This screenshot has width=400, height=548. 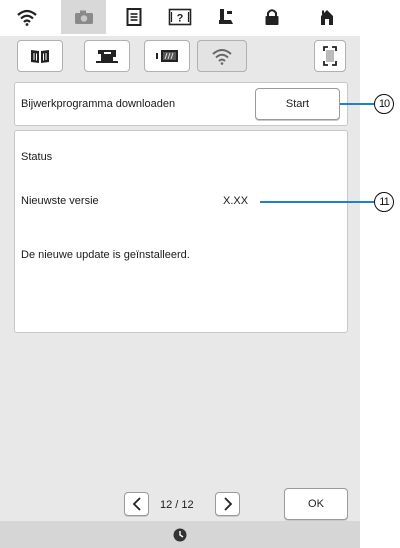 I want to click on display-icon, so click(x=167, y=56).